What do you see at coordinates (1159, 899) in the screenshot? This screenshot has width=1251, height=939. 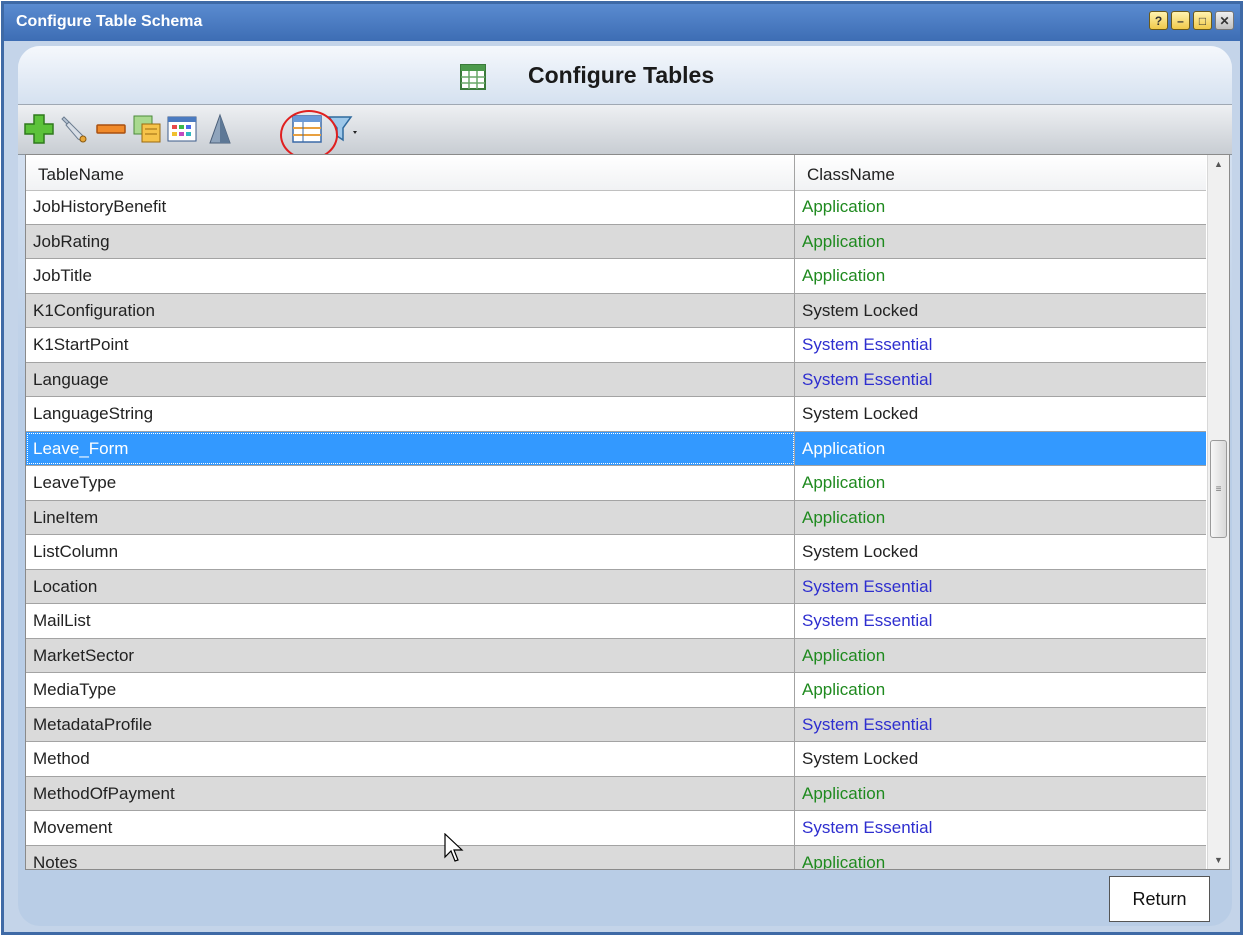 I see `return-button: Return` at bounding box center [1159, 899].